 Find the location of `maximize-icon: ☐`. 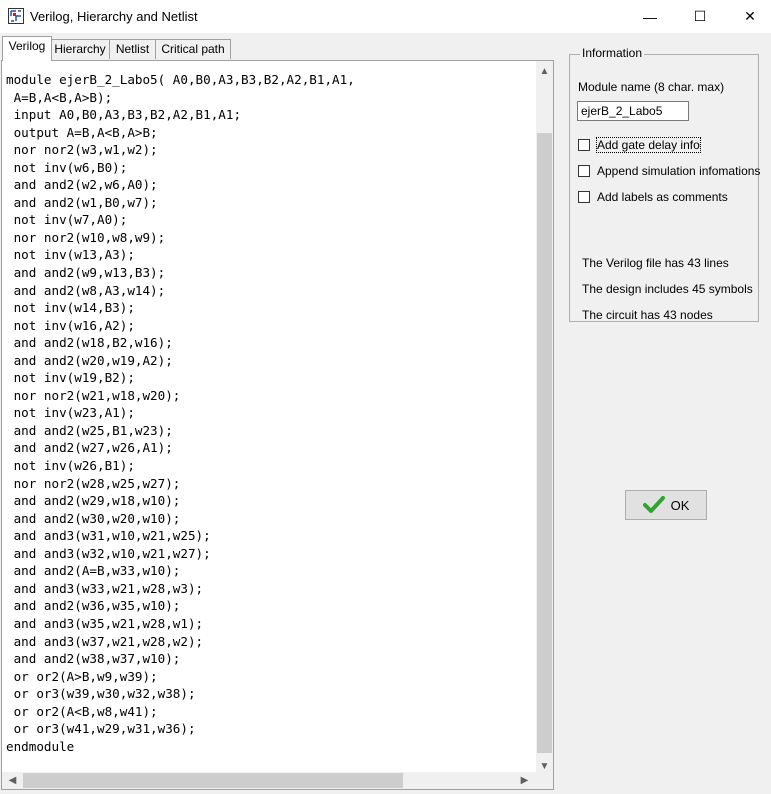

maximize-icon: ☐ is located at coordinates (700, 16).